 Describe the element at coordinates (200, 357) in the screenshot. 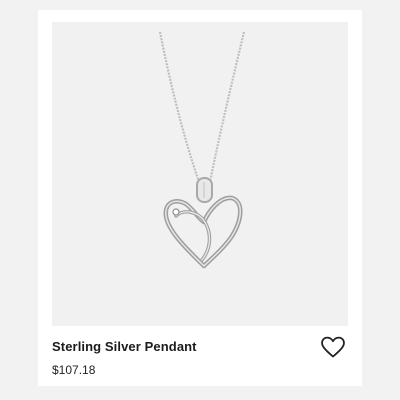

I see `product-info: Sterling Silver Pendant $107.18` at that location.